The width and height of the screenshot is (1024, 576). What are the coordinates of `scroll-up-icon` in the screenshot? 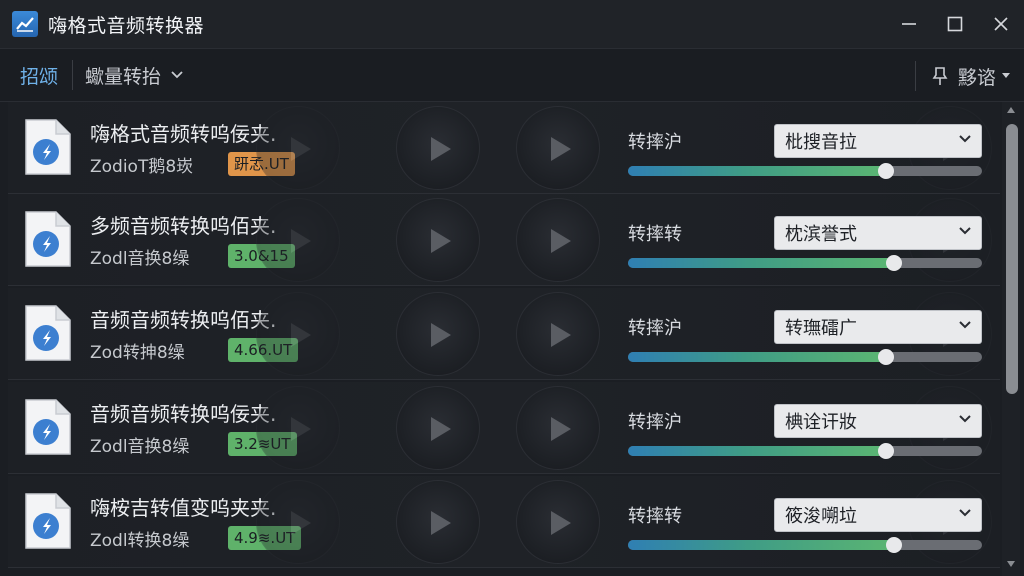 It's located at (1011, 110).